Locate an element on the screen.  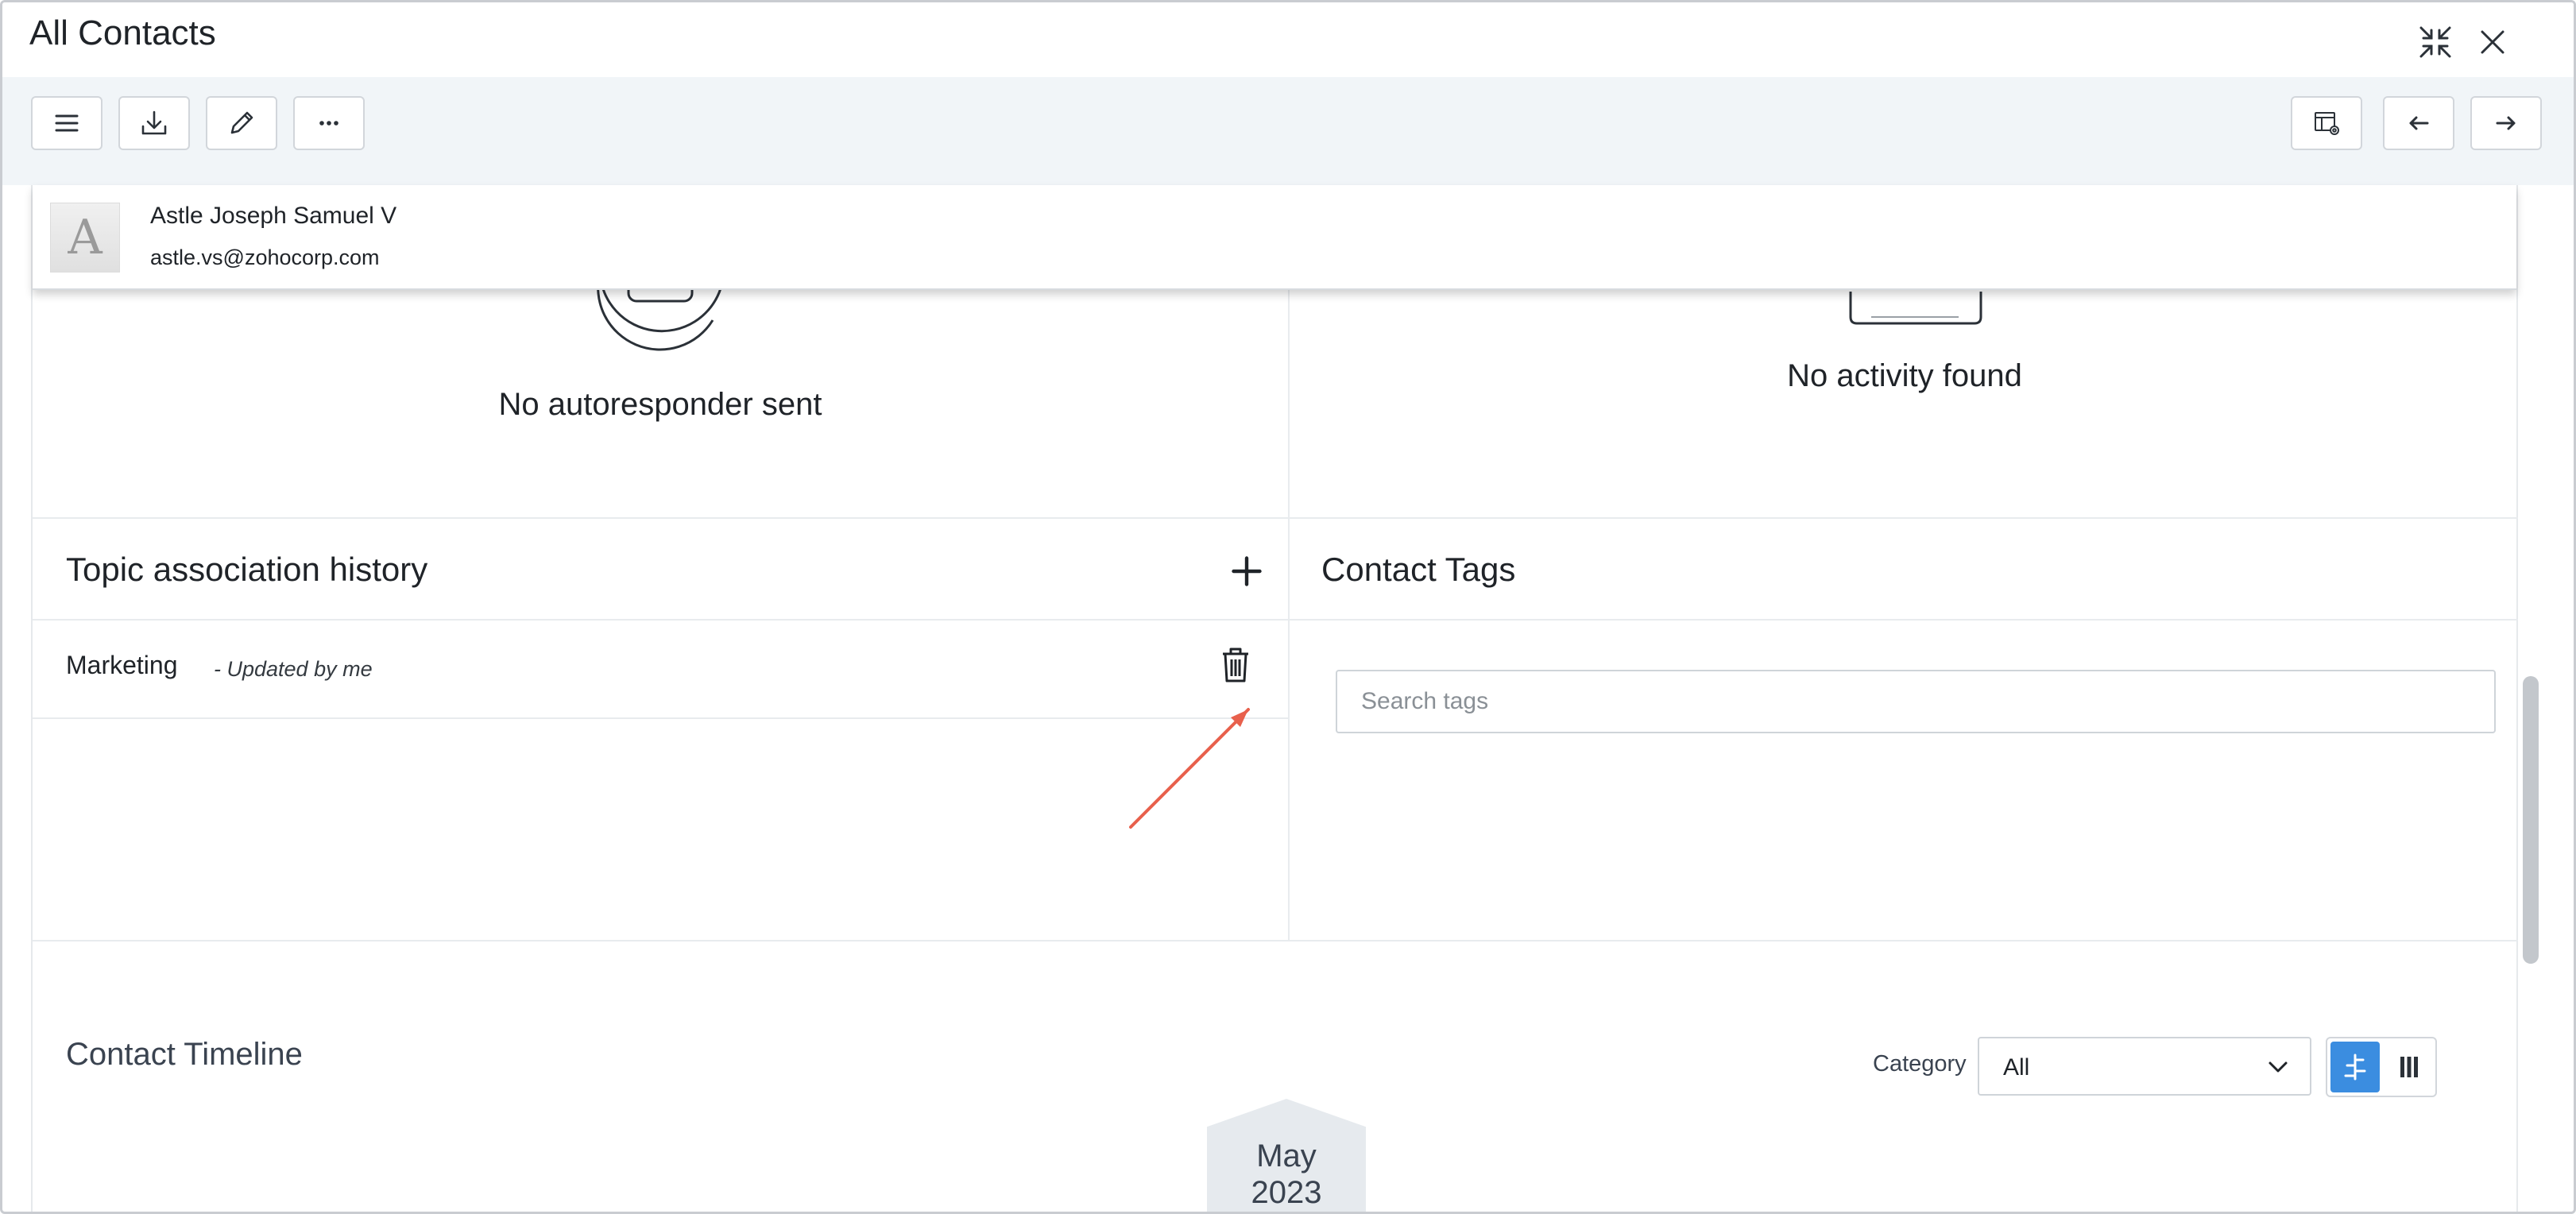
layout-settings-icon is located at coordinates (2326, 123).